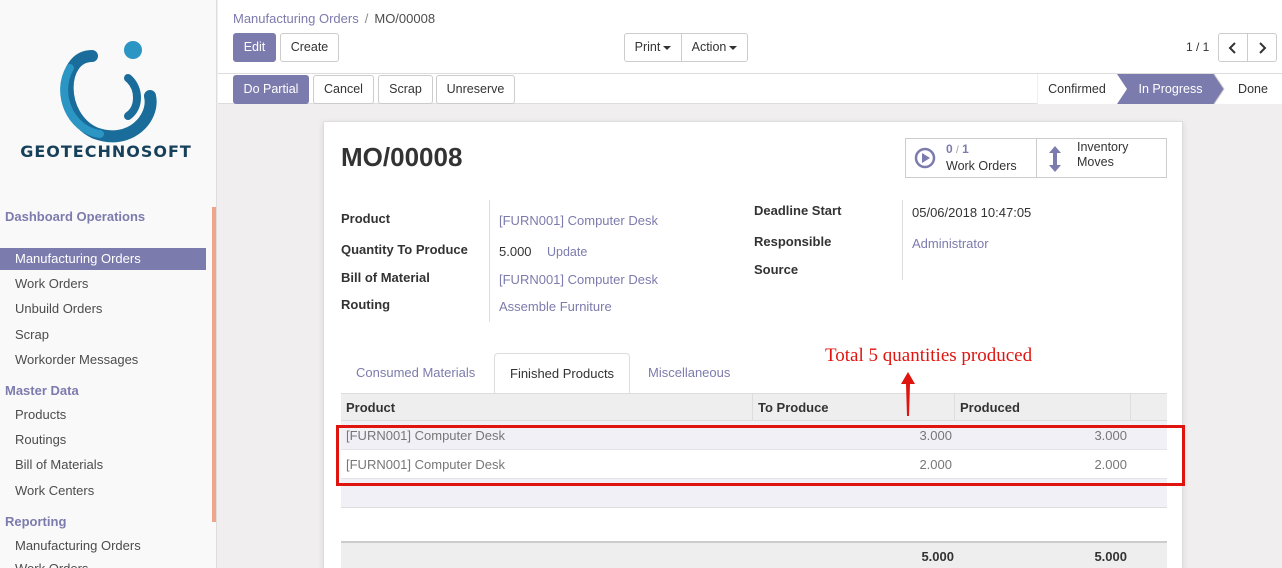  I want to click on inventory-moves-smart-button: Inventory Moves, so click(1101, 158).